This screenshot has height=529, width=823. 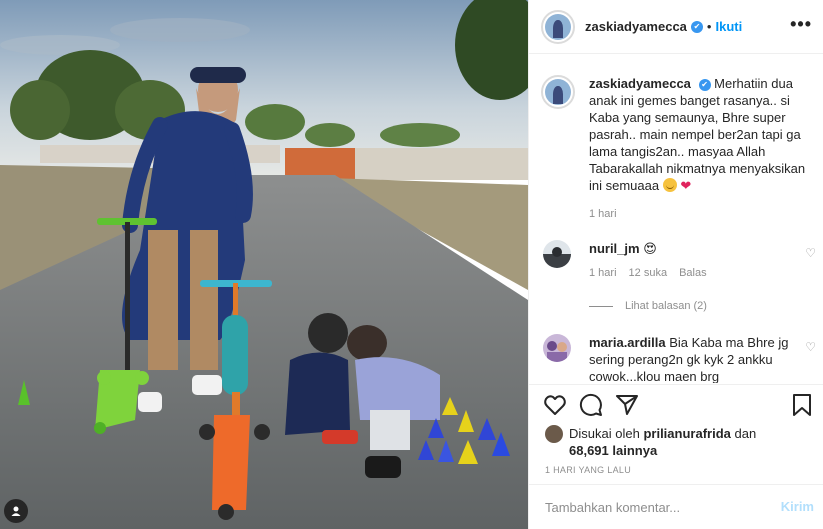 What do you see at coordinates (588, 470) in the screenshot?
I see `post-date: 1 HARI YANG LALU` at bounding box center [588, 470].